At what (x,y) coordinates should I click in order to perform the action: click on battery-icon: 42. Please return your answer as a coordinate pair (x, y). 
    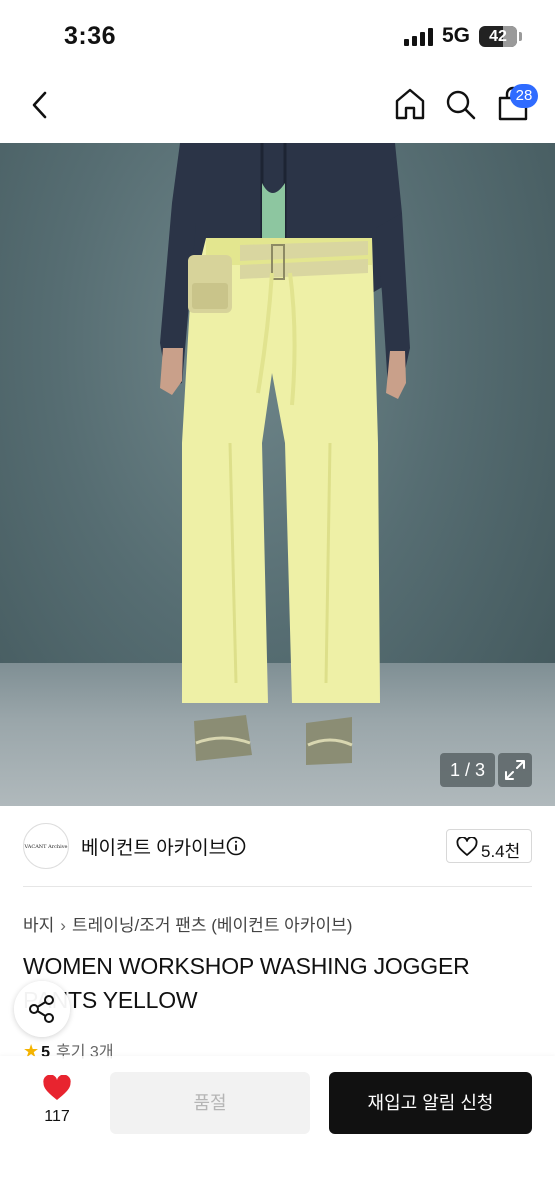
    Looking at the image, I should click on (498, 36).